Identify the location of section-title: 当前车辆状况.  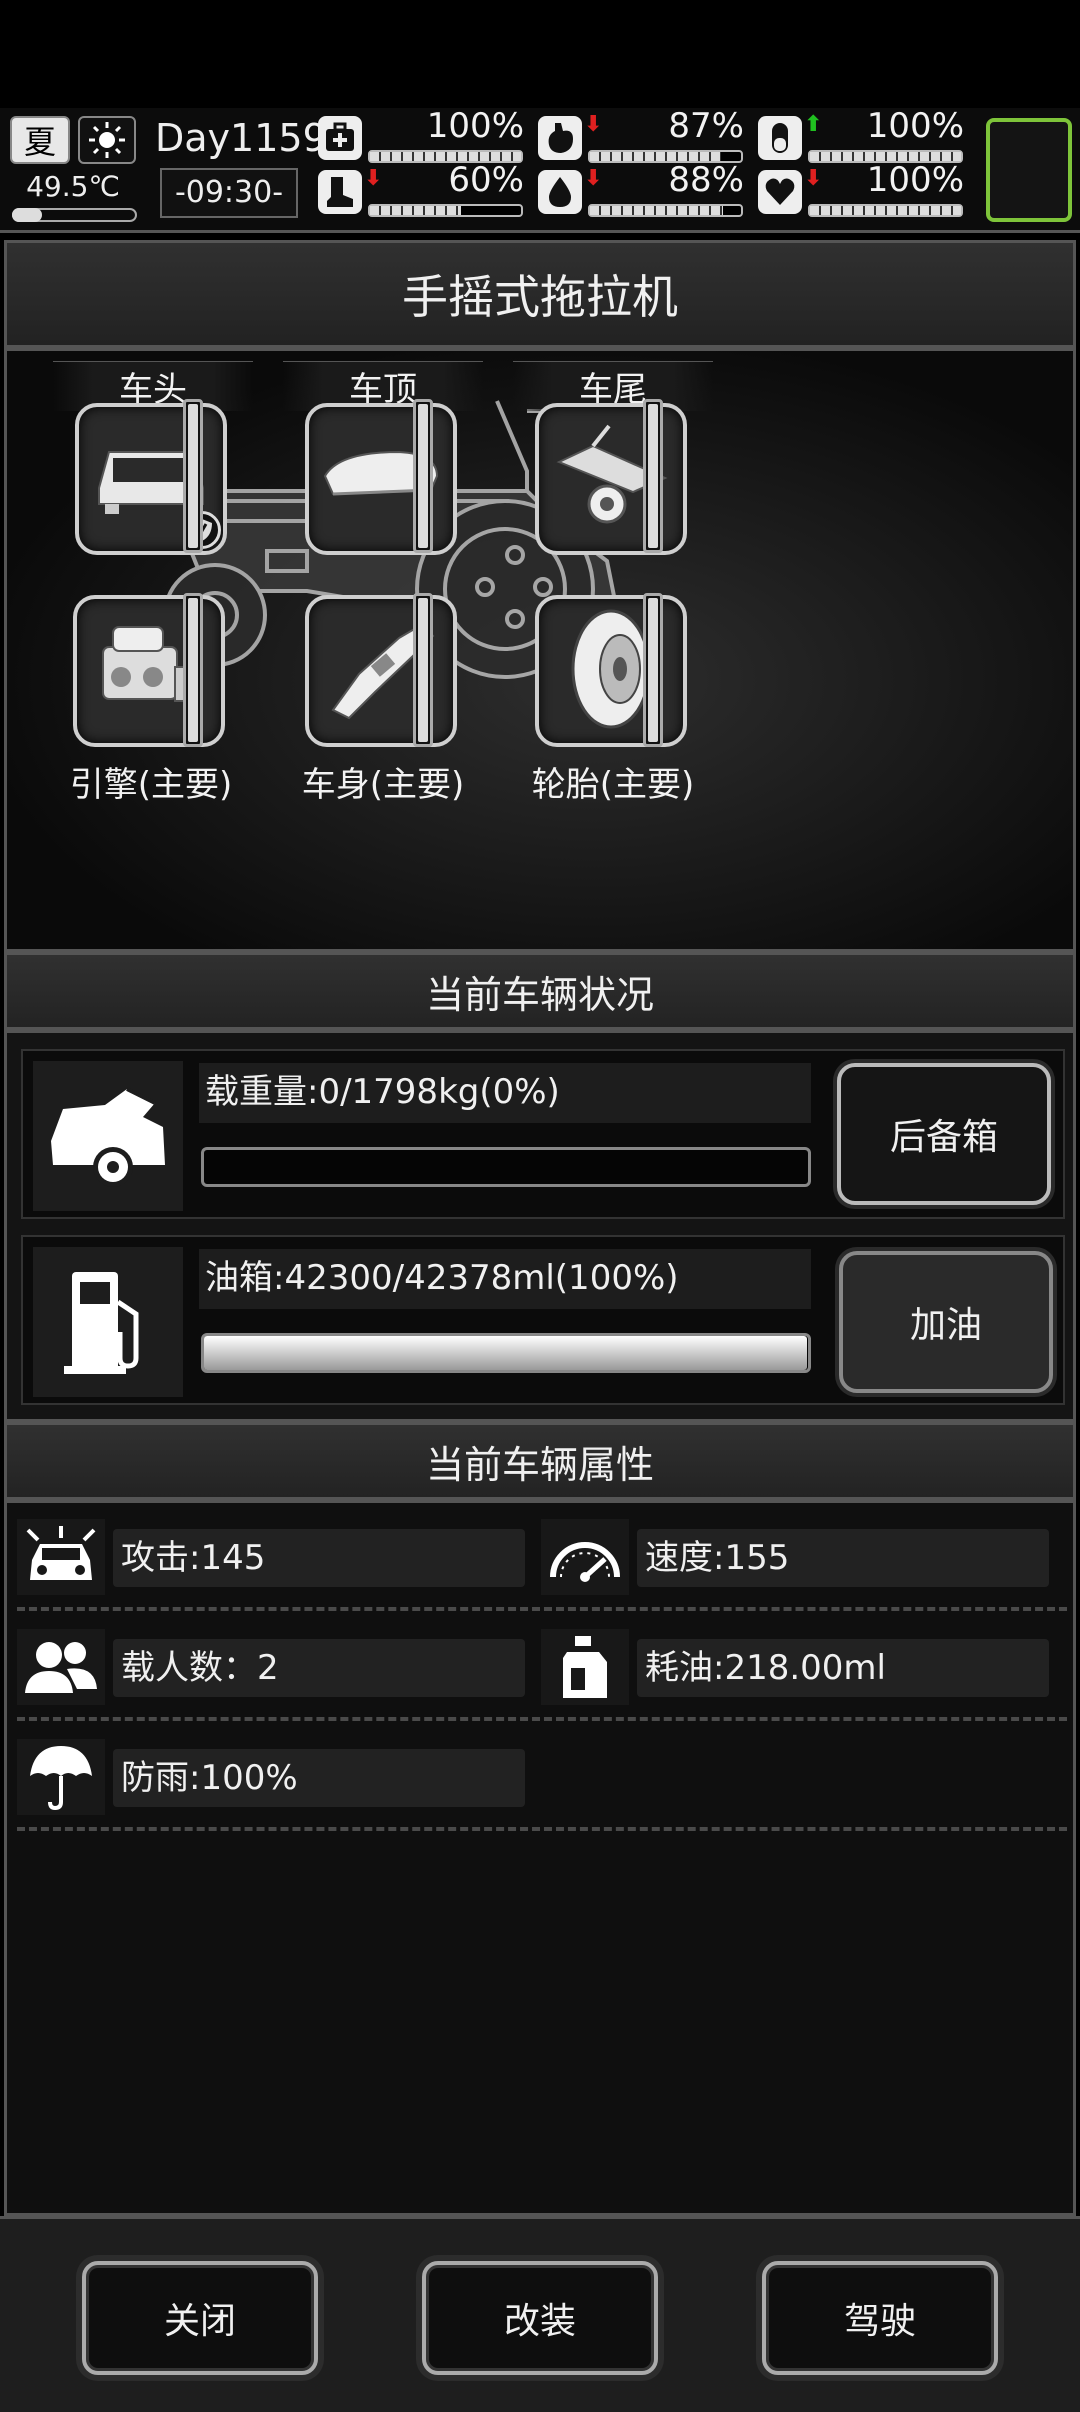
(539, 994).